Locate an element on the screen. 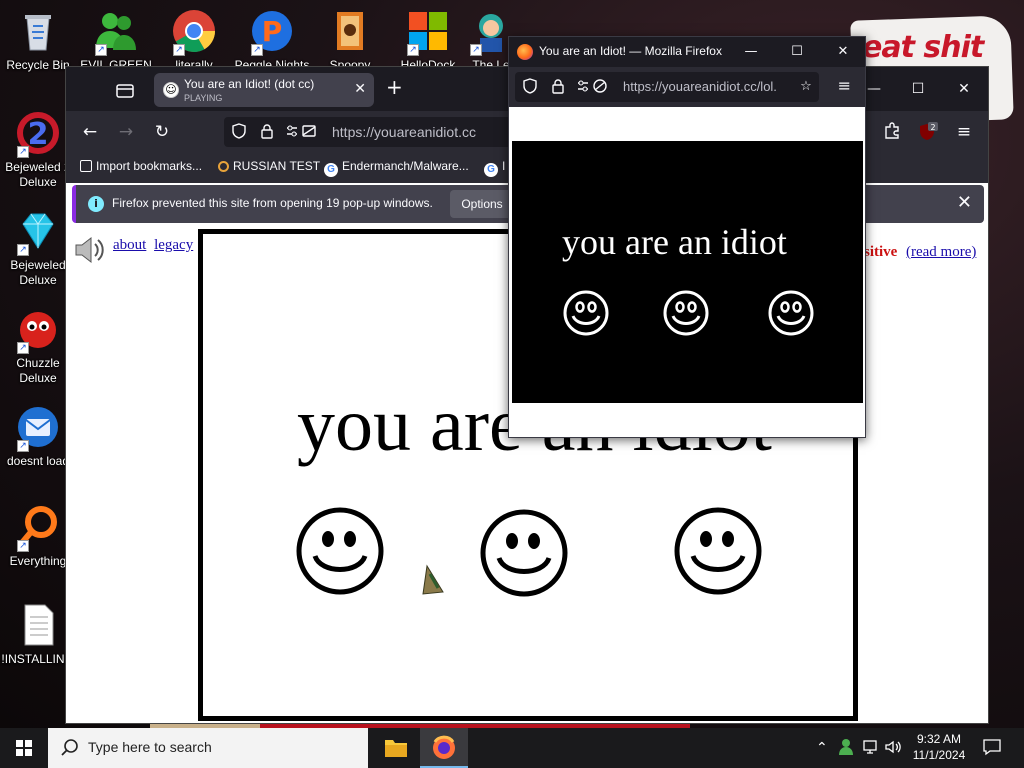 The width and height of the screenshot is (1024, 768). menu-icon: ≡ is located at coordinates (964, 132).